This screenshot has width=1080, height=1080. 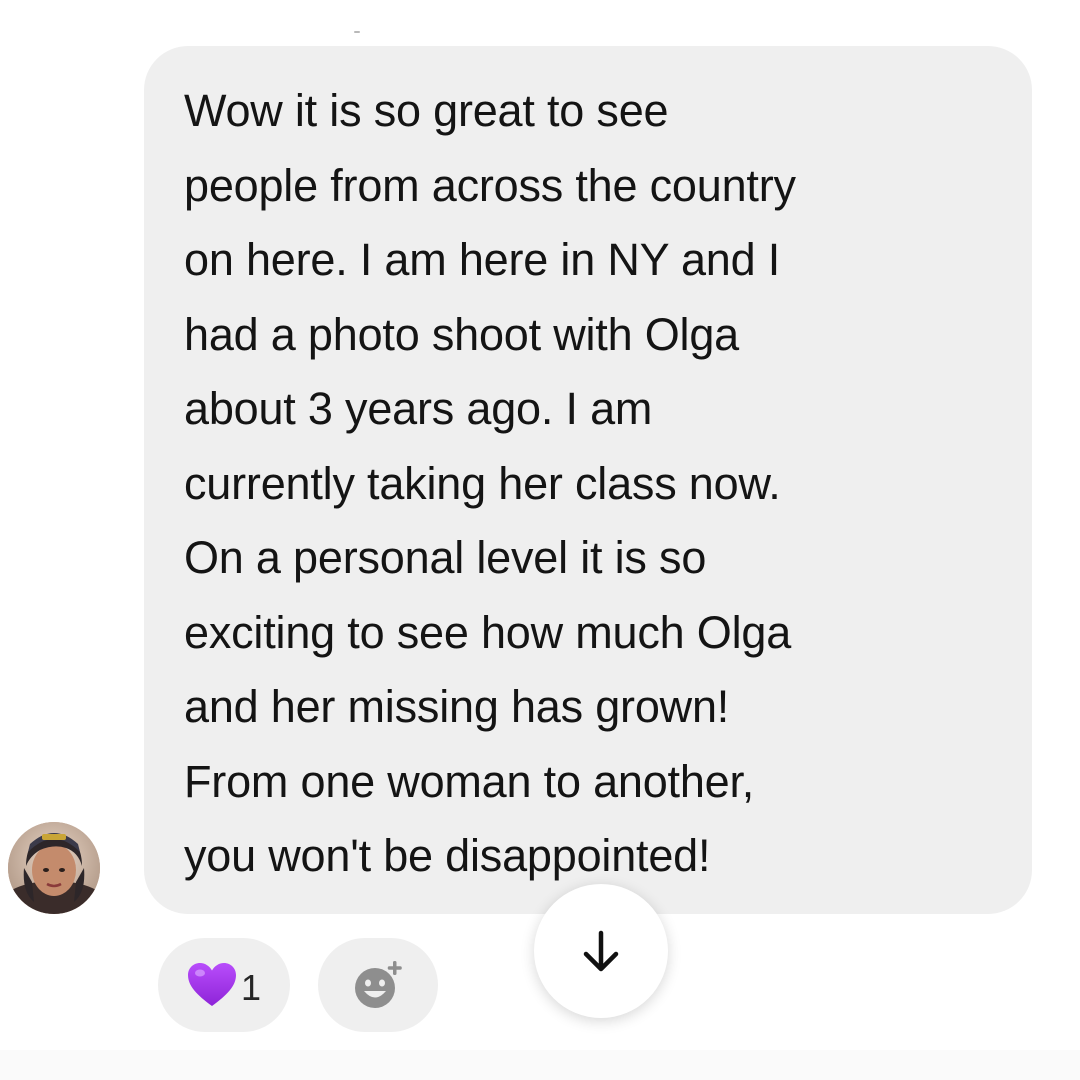 What do you see at coordinates (251, 987) in the screenshot?
I see `reaction-count: 1` at bounding box center [251, 987].